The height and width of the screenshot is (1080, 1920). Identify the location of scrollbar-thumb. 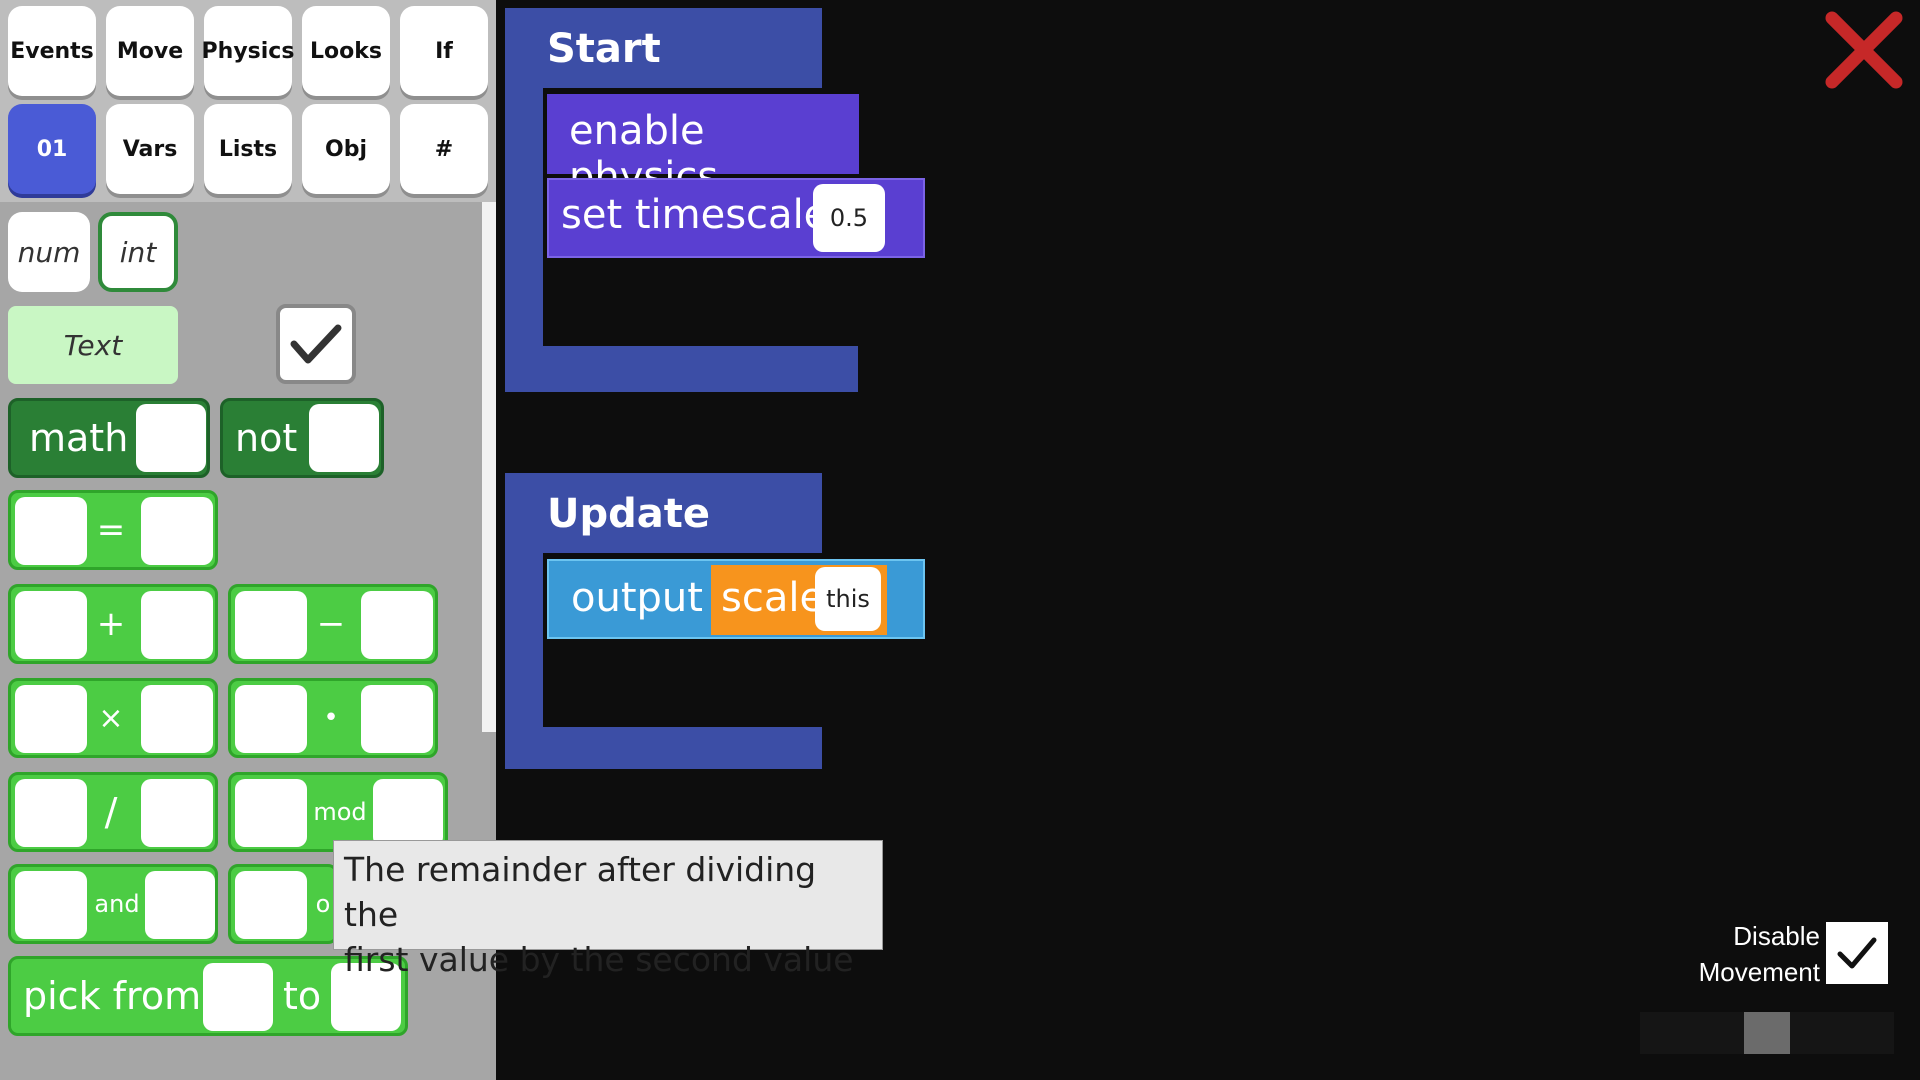
(1767, 1033).